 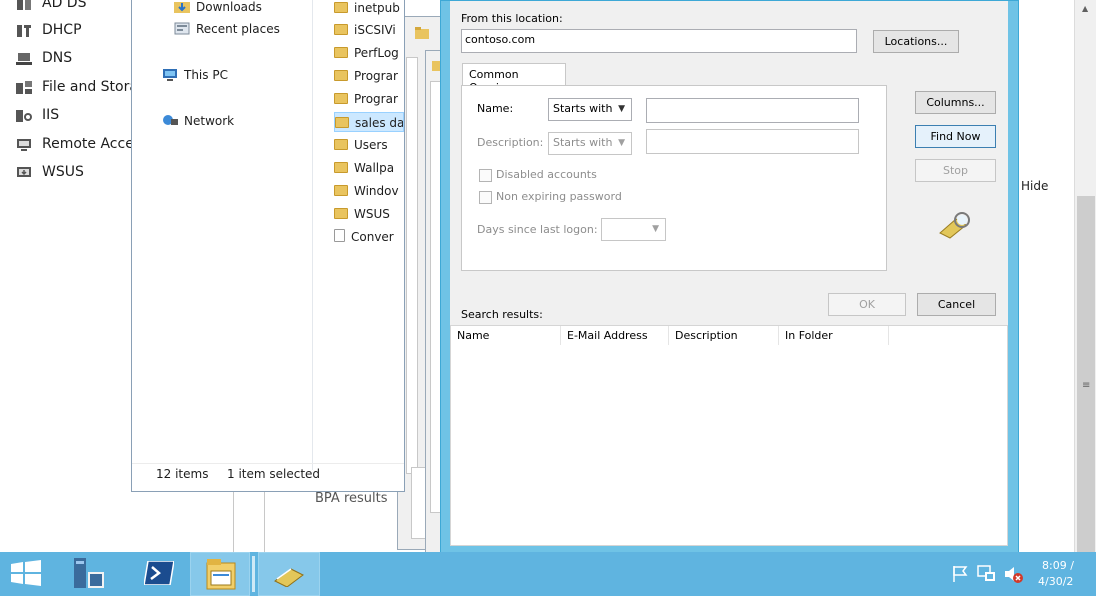 I want to click on nav-item-recent-places: Recent places, so click(x=227, y=29).